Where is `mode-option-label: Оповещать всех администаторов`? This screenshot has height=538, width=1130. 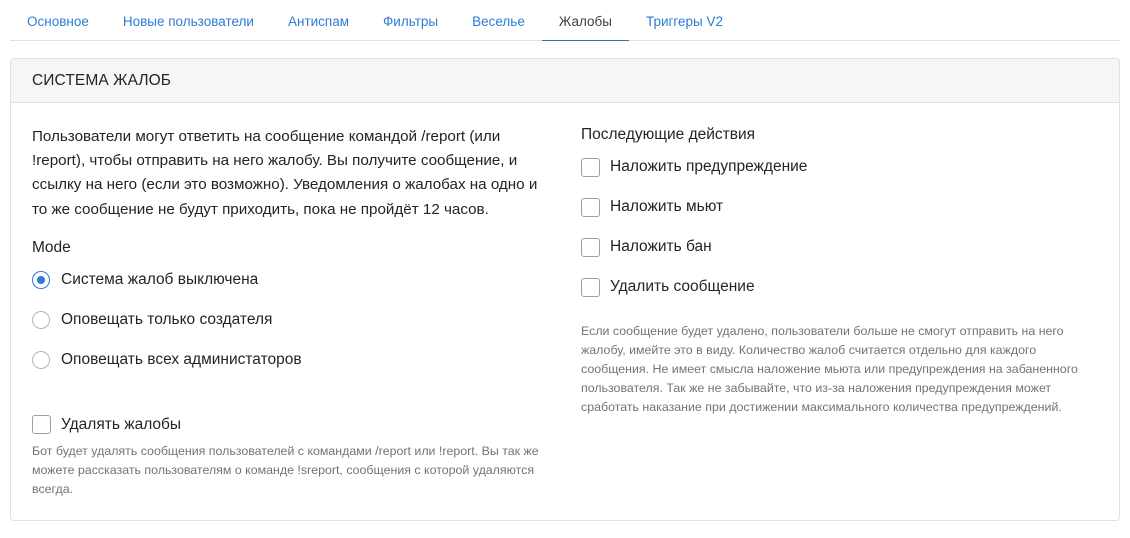 mode-option-label: Оповещать всех администаторов is located at coordinates (181, 359).